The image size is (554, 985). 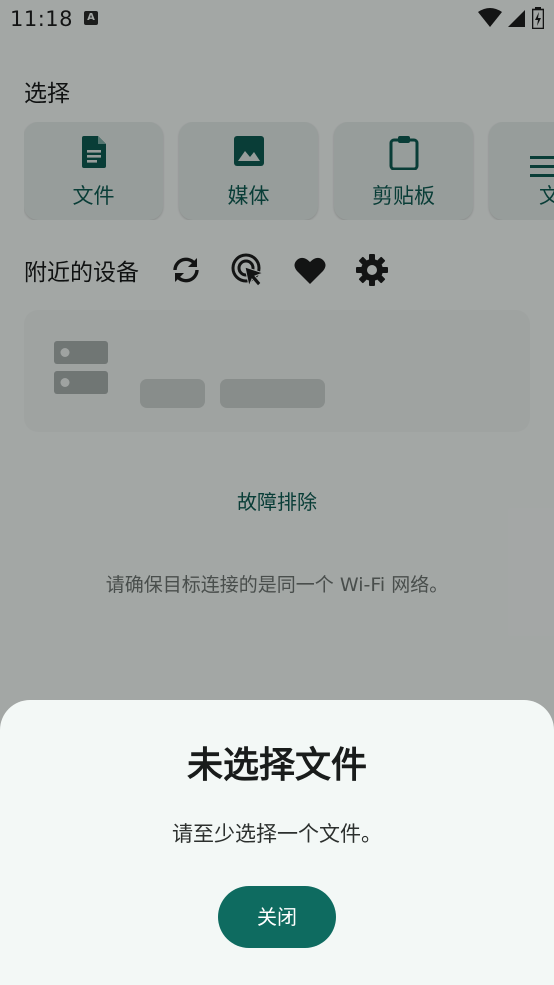 What do you see at coordinates (277, 834) in the screenshot?
I see `dialog-message: 请至少选择一个文件。` at bounding box center [277, 834].